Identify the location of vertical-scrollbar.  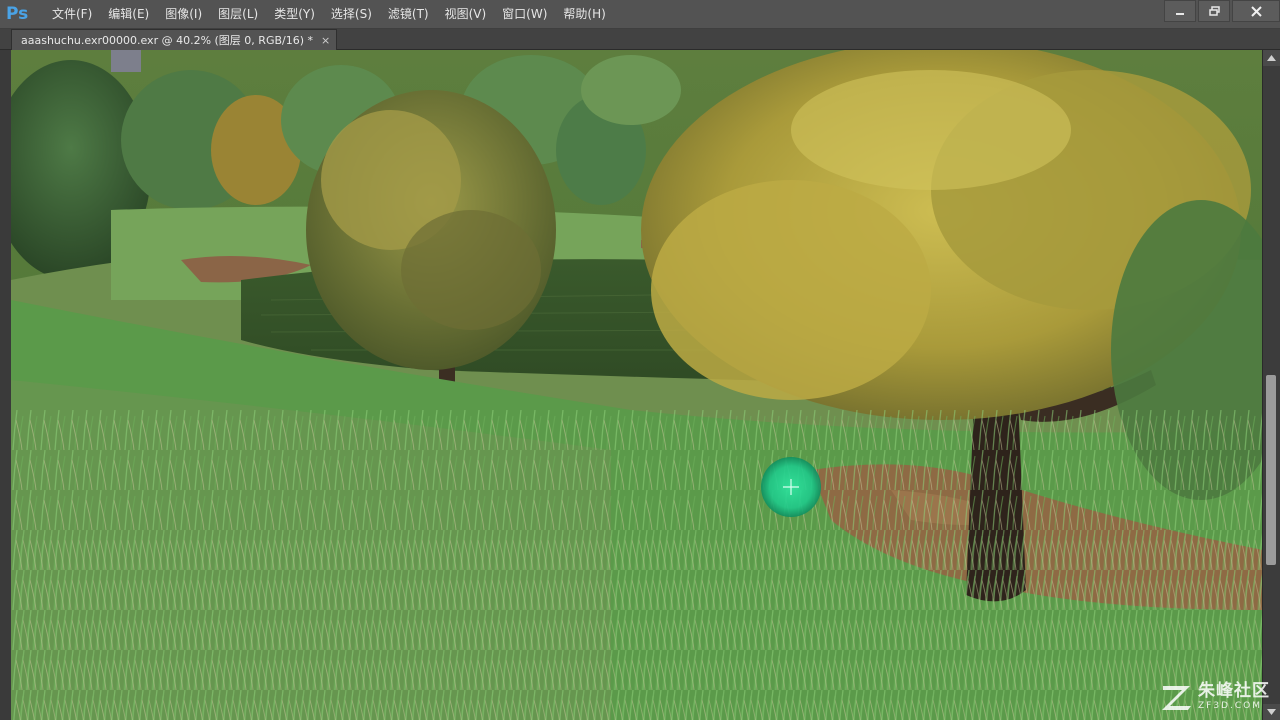
(1271, 385).